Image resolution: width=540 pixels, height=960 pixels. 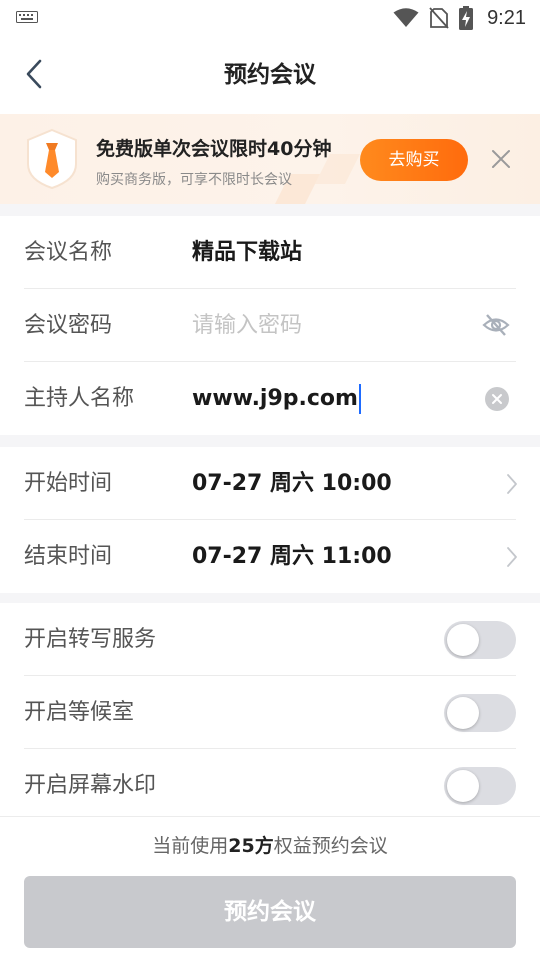 What do you see at coordinates (27, 17) in the screenshot?
I see `keyboard-icon` at bounding box center [27, 17].